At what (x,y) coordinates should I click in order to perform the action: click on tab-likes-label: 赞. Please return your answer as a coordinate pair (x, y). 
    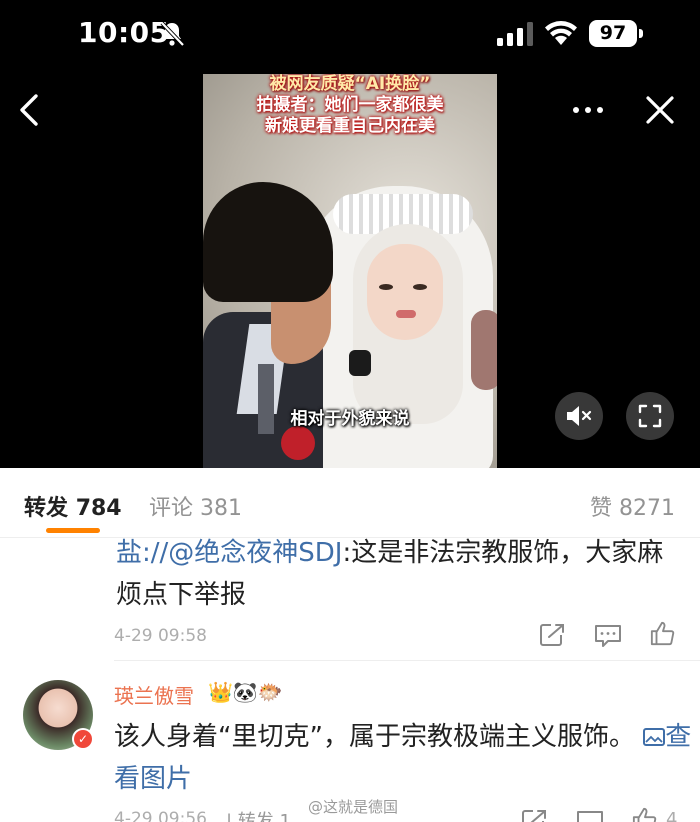
    Looking at the image, I should click on (600, 508).